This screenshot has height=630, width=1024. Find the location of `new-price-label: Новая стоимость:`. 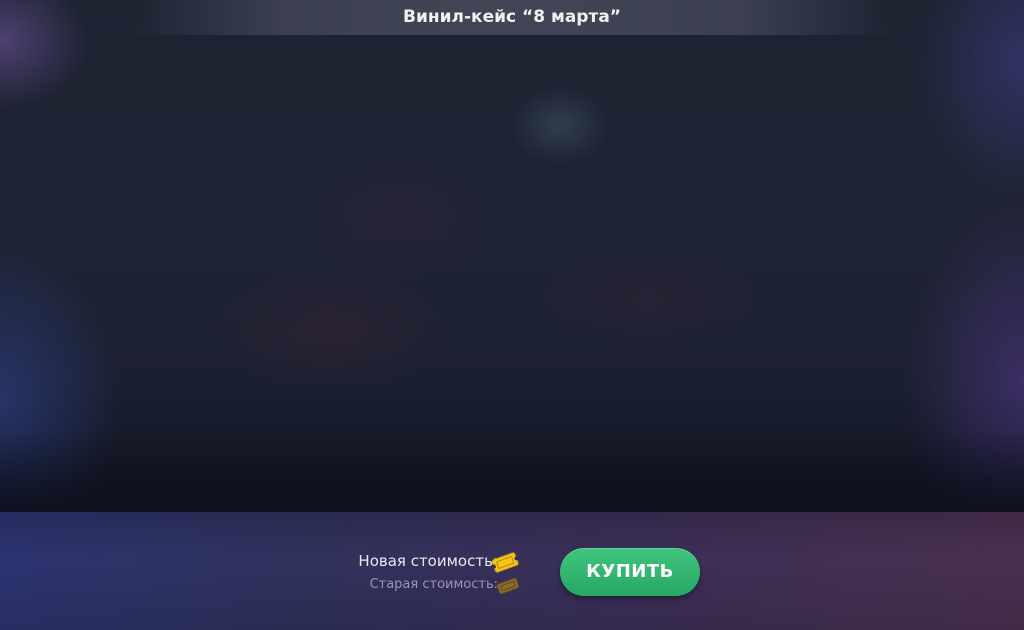

new-price-label: Новая стоимость: is located at coordinates (428, 561).